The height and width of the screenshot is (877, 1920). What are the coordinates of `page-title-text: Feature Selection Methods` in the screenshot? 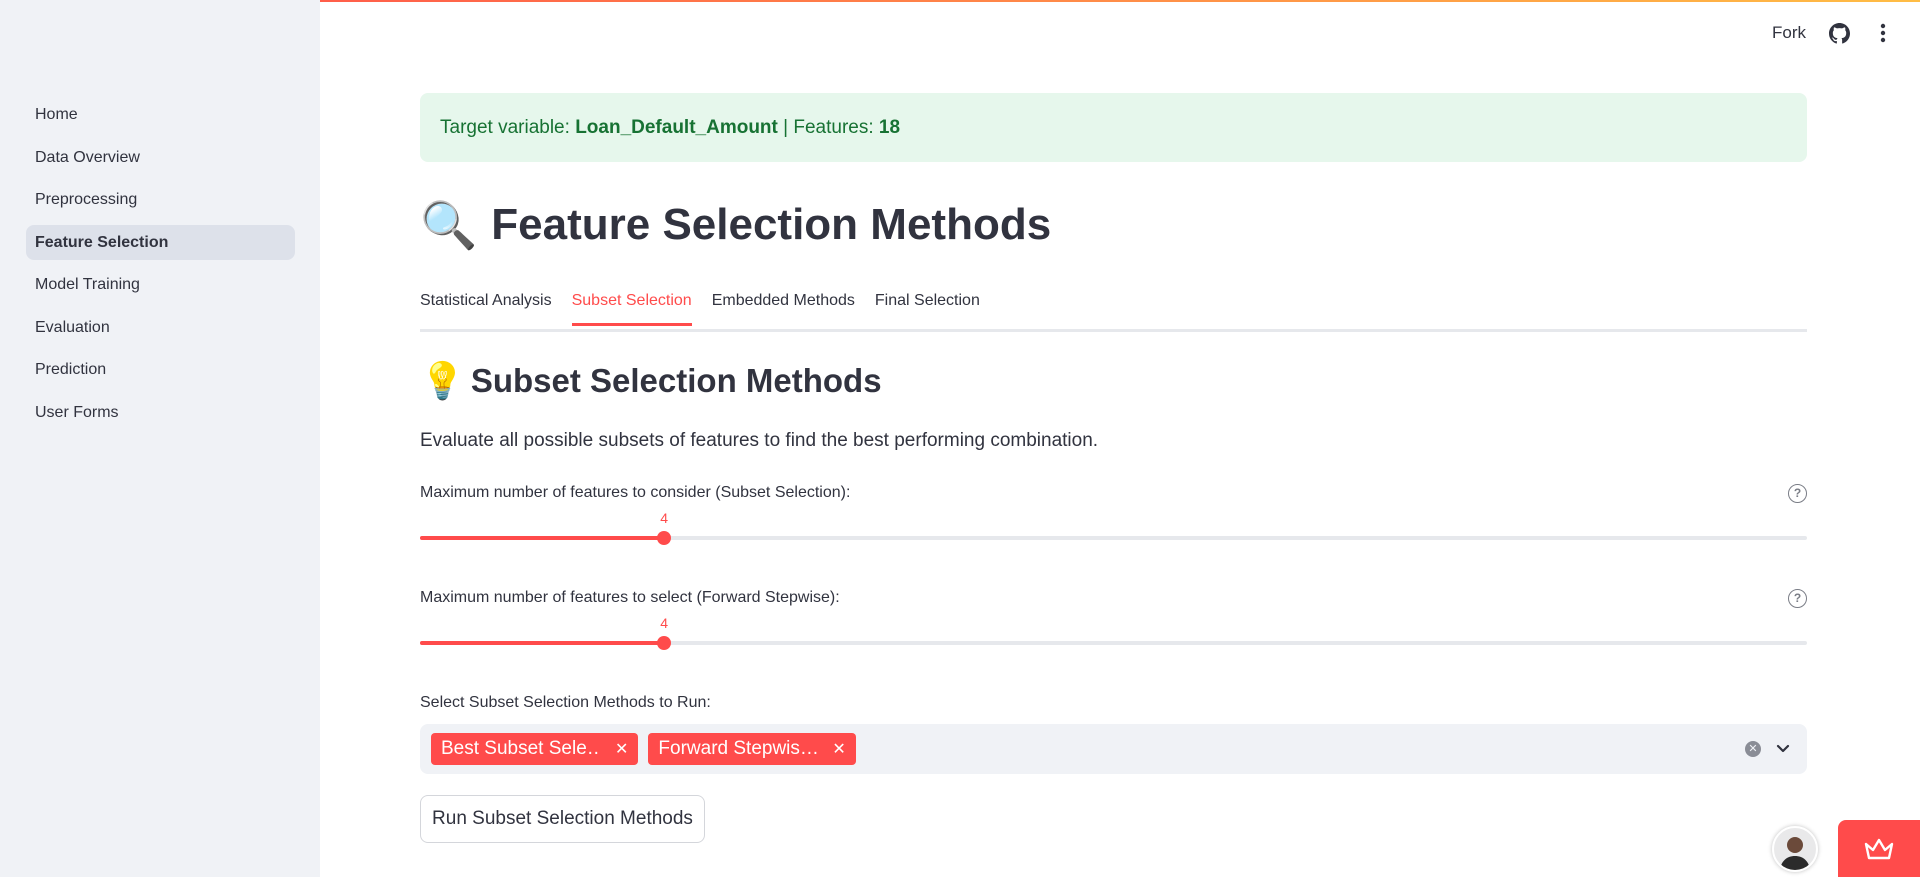 It's located at (771, 224).